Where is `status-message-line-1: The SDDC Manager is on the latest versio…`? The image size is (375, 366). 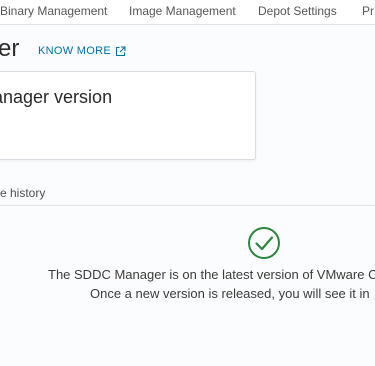
status-message-line-1: The SDDC Manager is on the latest versio… is located at coordinates (211, 274).